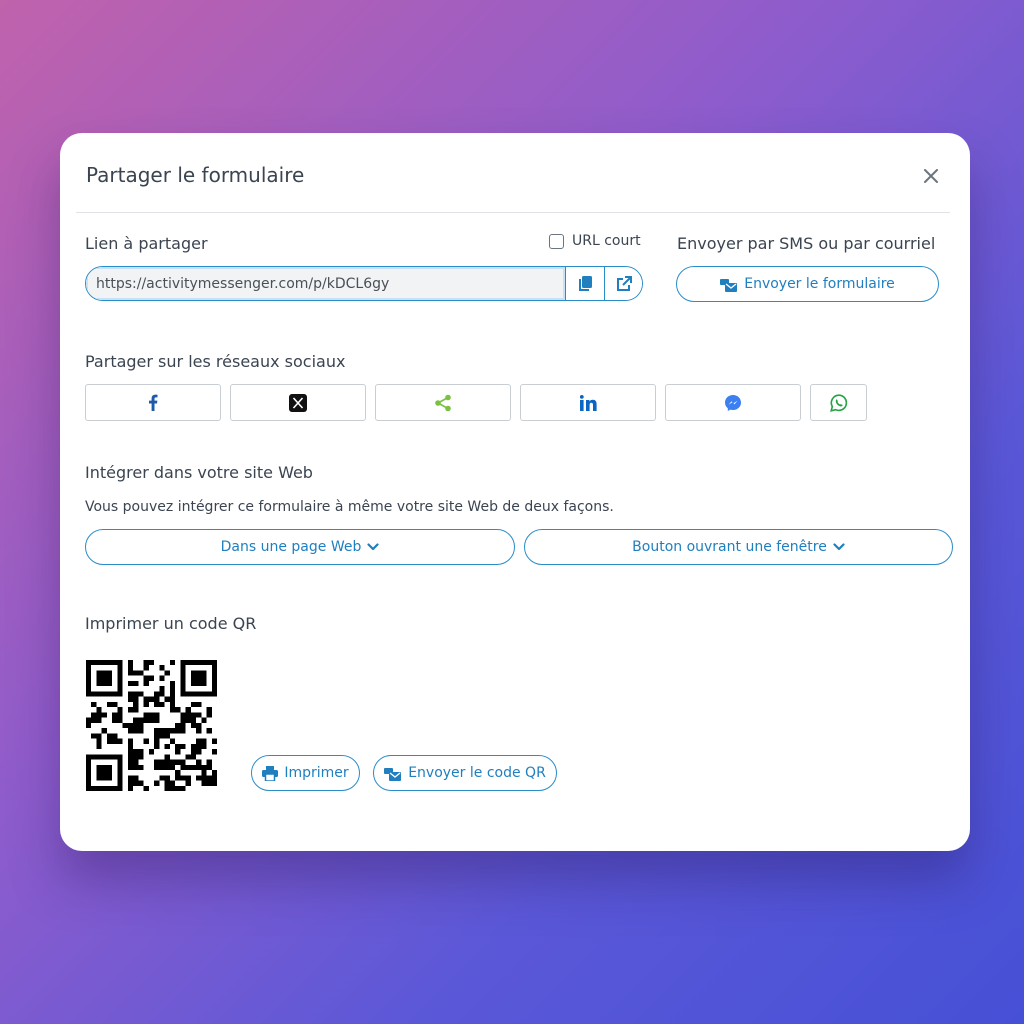  I want to click on linkedin-icon, so click(588, 402).